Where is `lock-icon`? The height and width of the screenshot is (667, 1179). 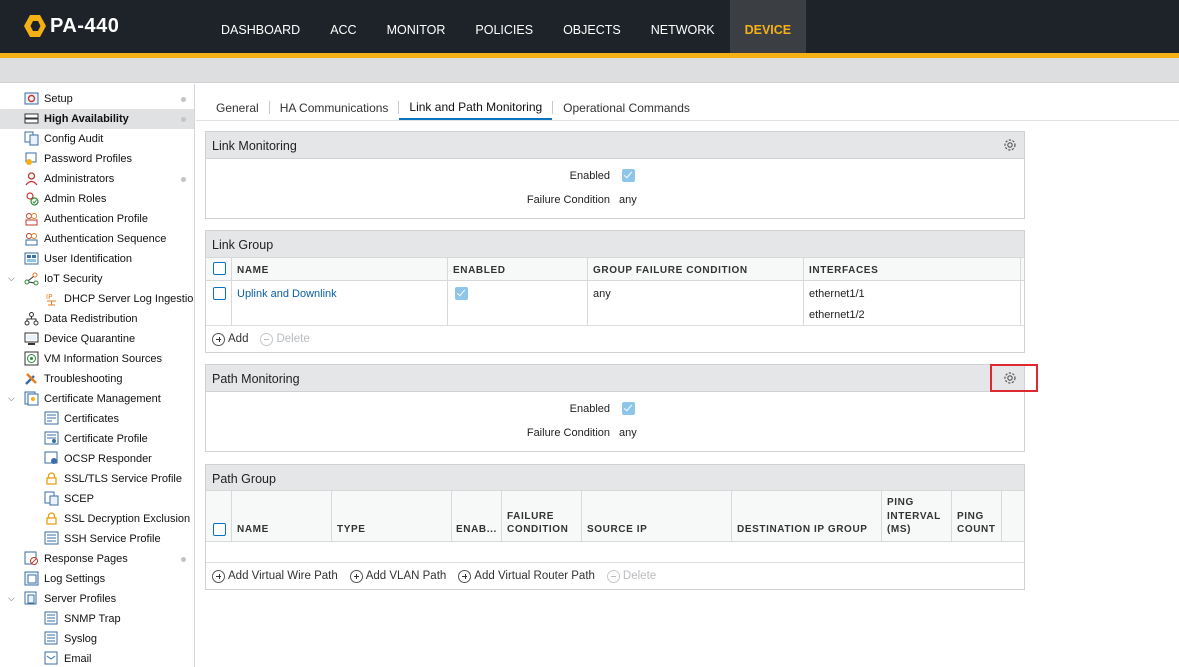
lock-icon is located at coordinates (51, 478).